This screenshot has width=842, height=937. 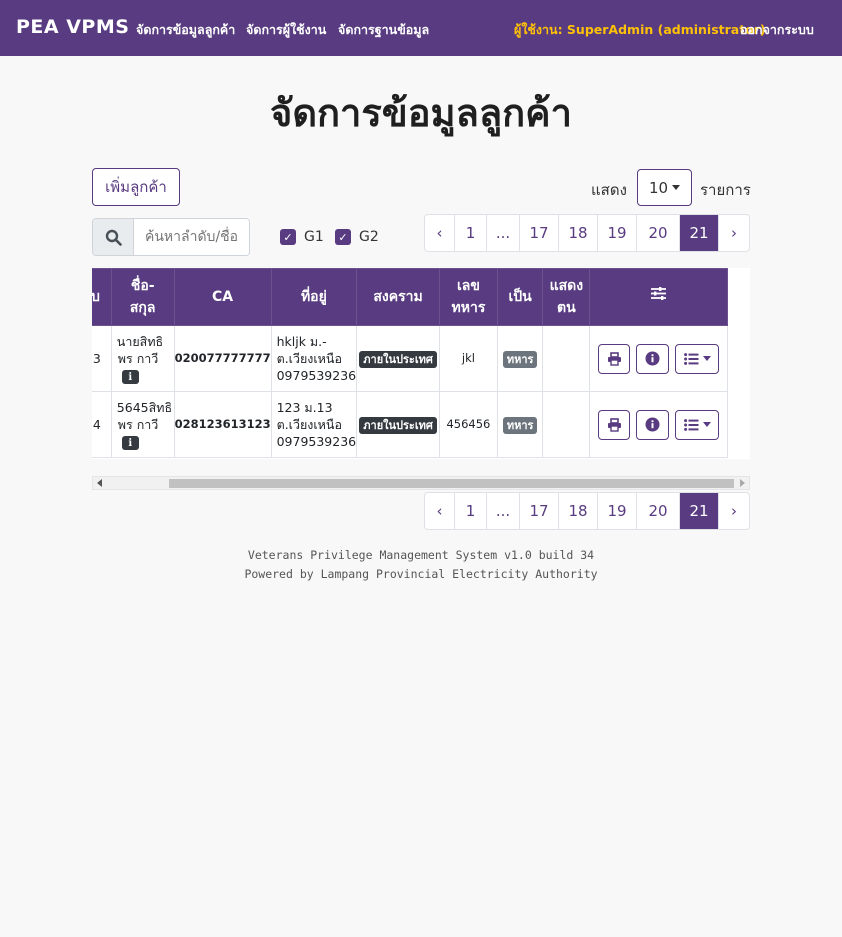 I want to click on filter-g1-checkbox: ✓, so click(x=288, y=237).